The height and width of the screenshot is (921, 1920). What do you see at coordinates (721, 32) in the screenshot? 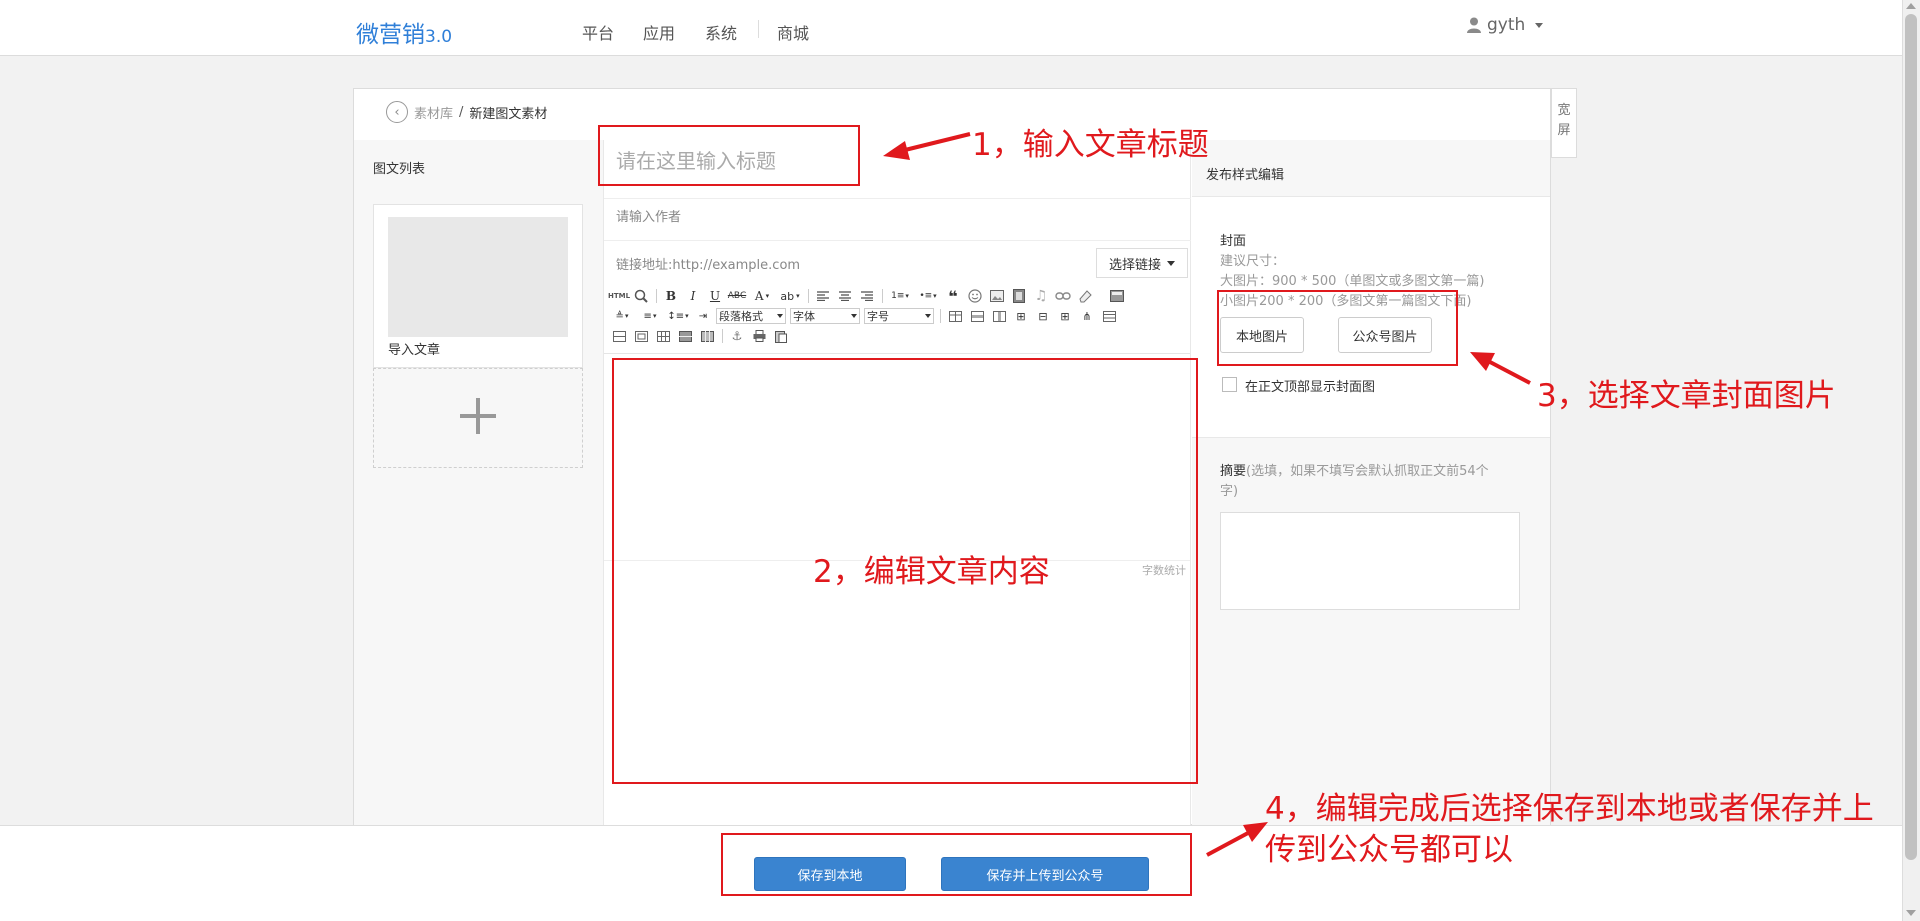
I see `nav-system: 系统` at bounding box center [721, 32].